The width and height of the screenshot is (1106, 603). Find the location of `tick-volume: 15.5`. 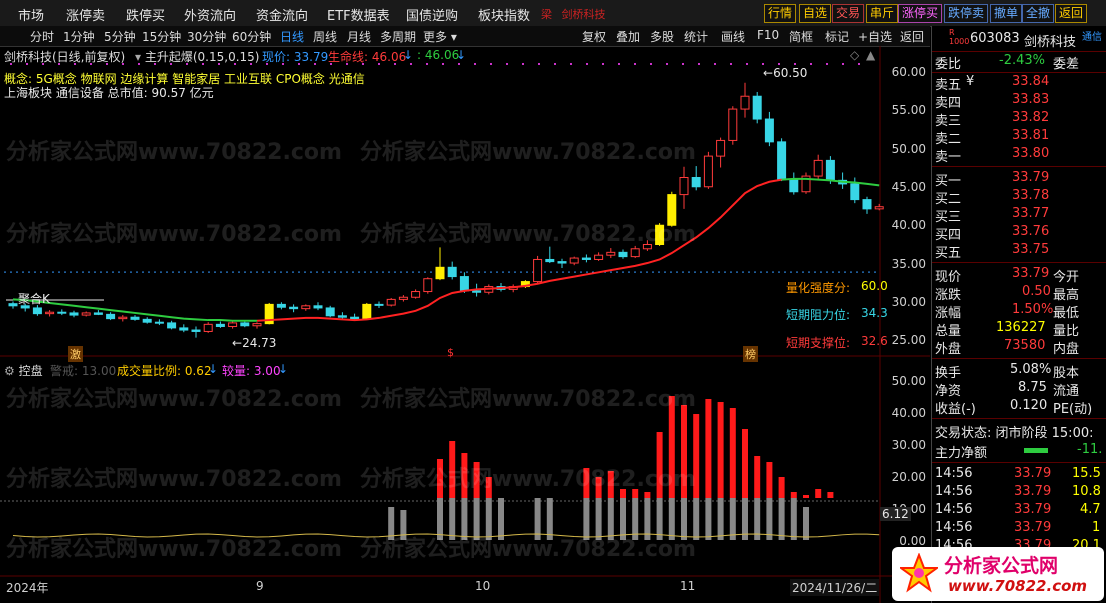

tick-volume: 15.5 is located at coordinates (1086, 473).